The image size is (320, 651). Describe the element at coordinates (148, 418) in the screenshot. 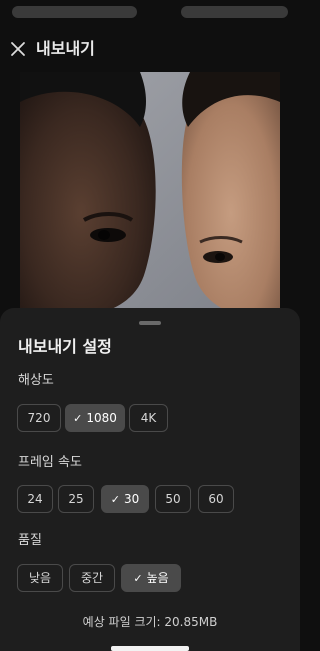

I see `resolution-option-4k: 4K` at that location.